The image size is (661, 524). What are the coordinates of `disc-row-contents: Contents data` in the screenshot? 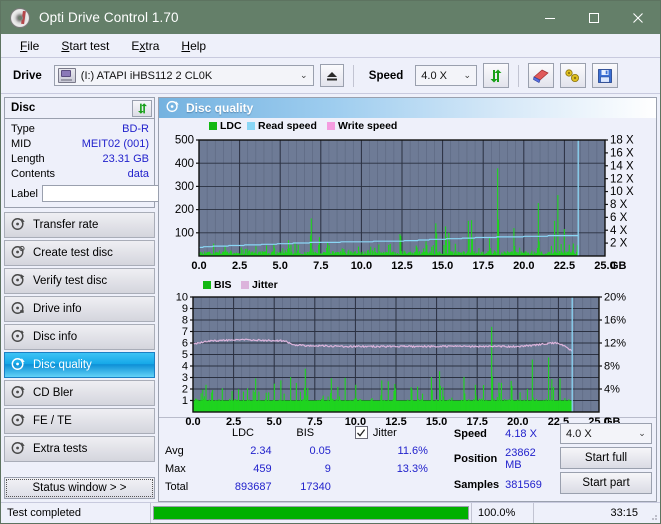 It's located at (80, 173).